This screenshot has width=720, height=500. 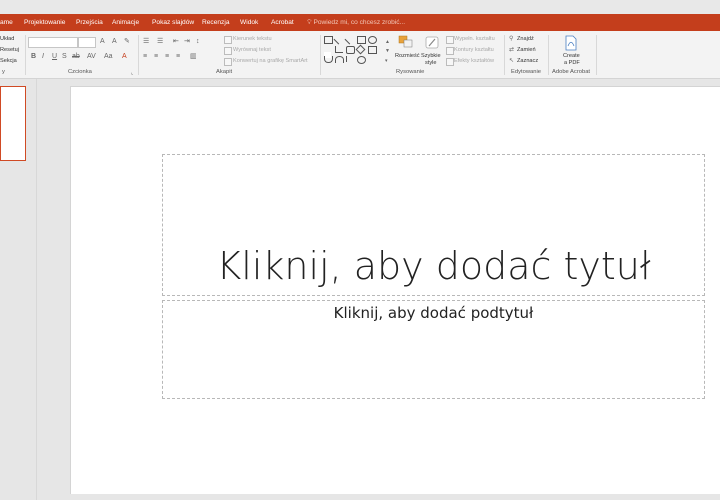 I want to click on clear-format-icon: ✎, so click(x=127, y=42).